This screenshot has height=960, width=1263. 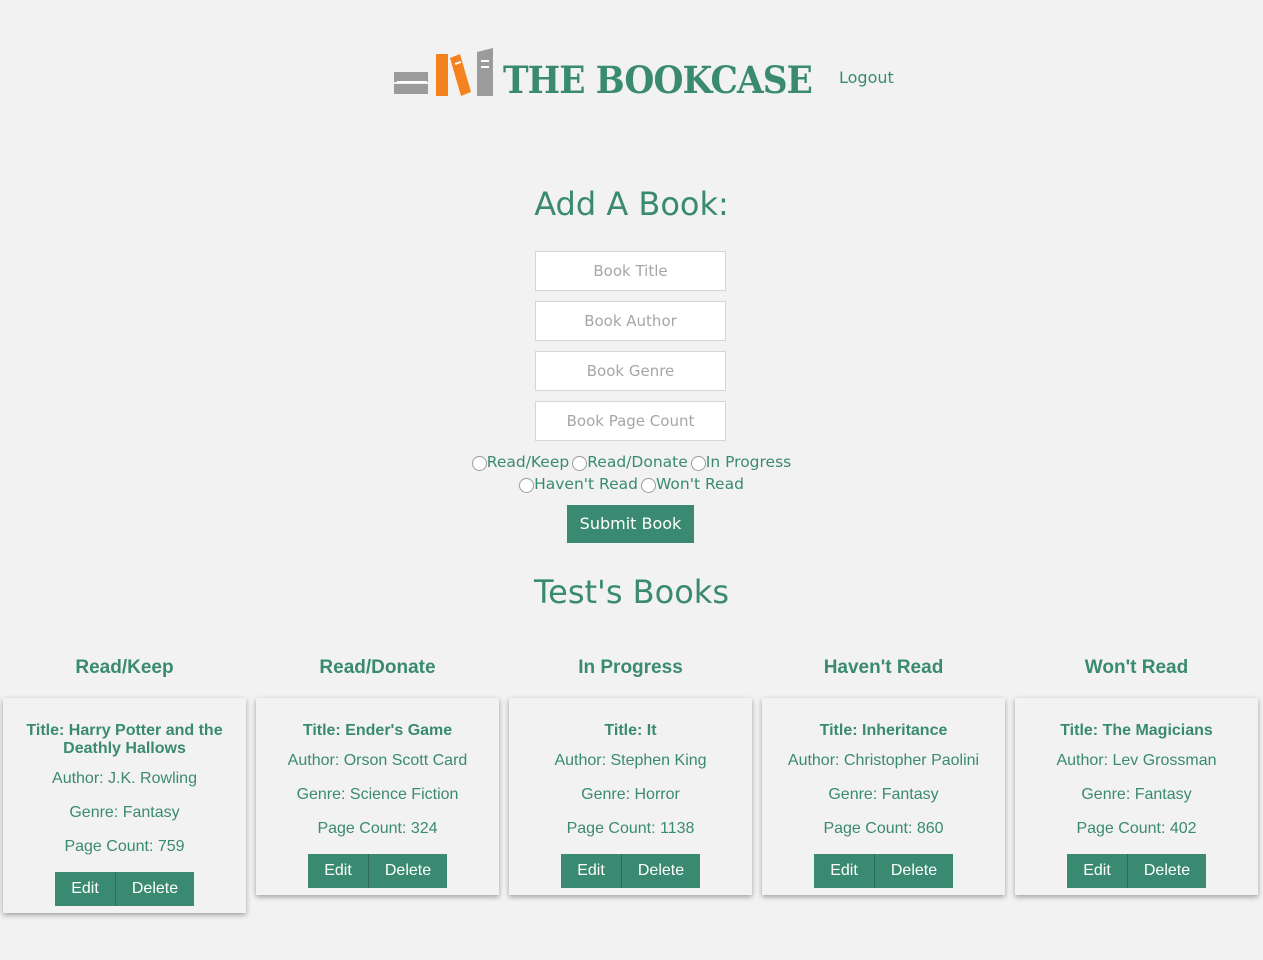 I want to click on books-section-heading: Test's Books, so click(x=631, y=592).